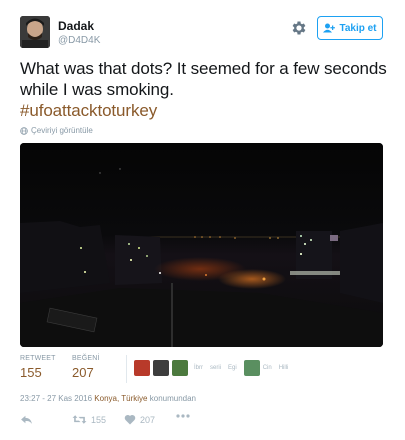 The height and width of the screenshot is (440, 405). Describe the element at coordinates (79, 419) in the screenshot. I see `retweet-icon` at that location.